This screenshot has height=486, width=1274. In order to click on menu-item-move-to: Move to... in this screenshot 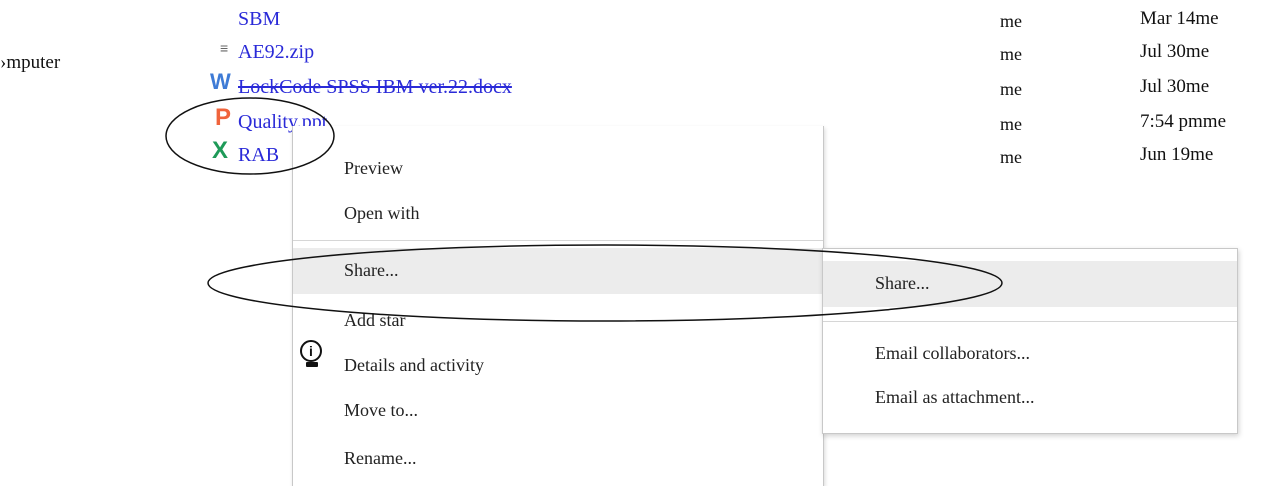, I will do `click(558, 411)`.